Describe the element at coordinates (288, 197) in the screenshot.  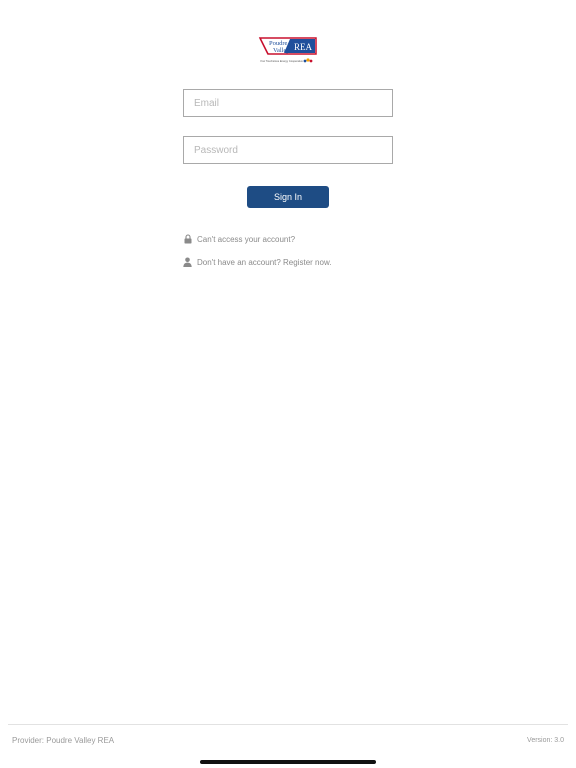
I see `sign-in-button: Sign In` at that location.